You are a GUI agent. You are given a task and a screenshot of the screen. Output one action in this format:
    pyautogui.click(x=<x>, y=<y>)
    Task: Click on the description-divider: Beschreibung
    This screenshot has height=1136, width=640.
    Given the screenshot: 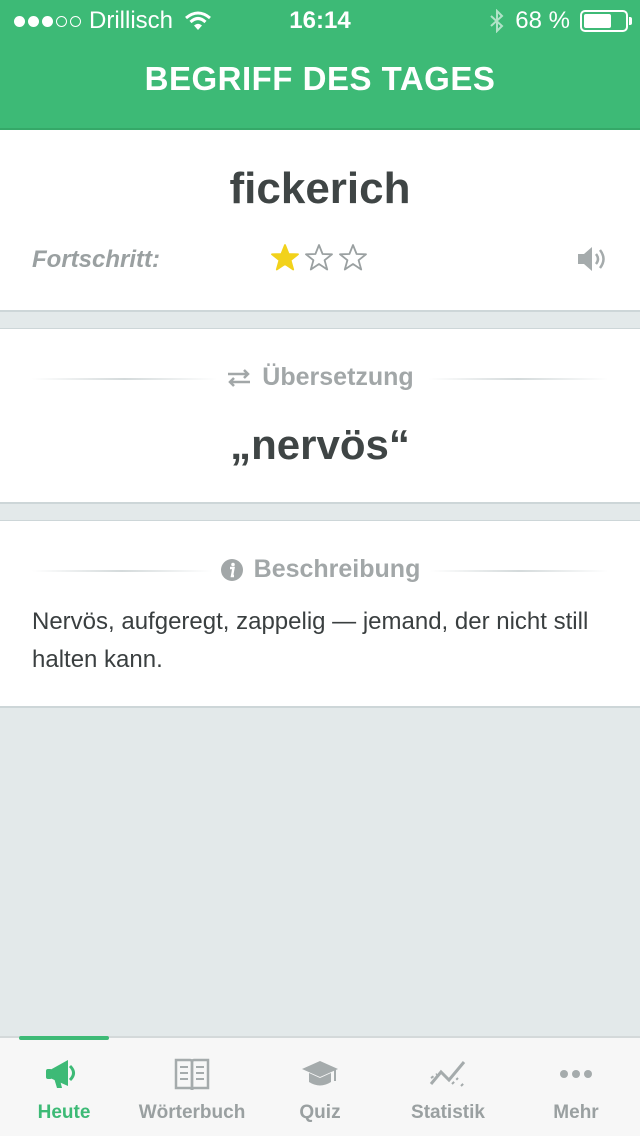 What is the action you would take?
    pyautogui.click(x=320, y=571)
    